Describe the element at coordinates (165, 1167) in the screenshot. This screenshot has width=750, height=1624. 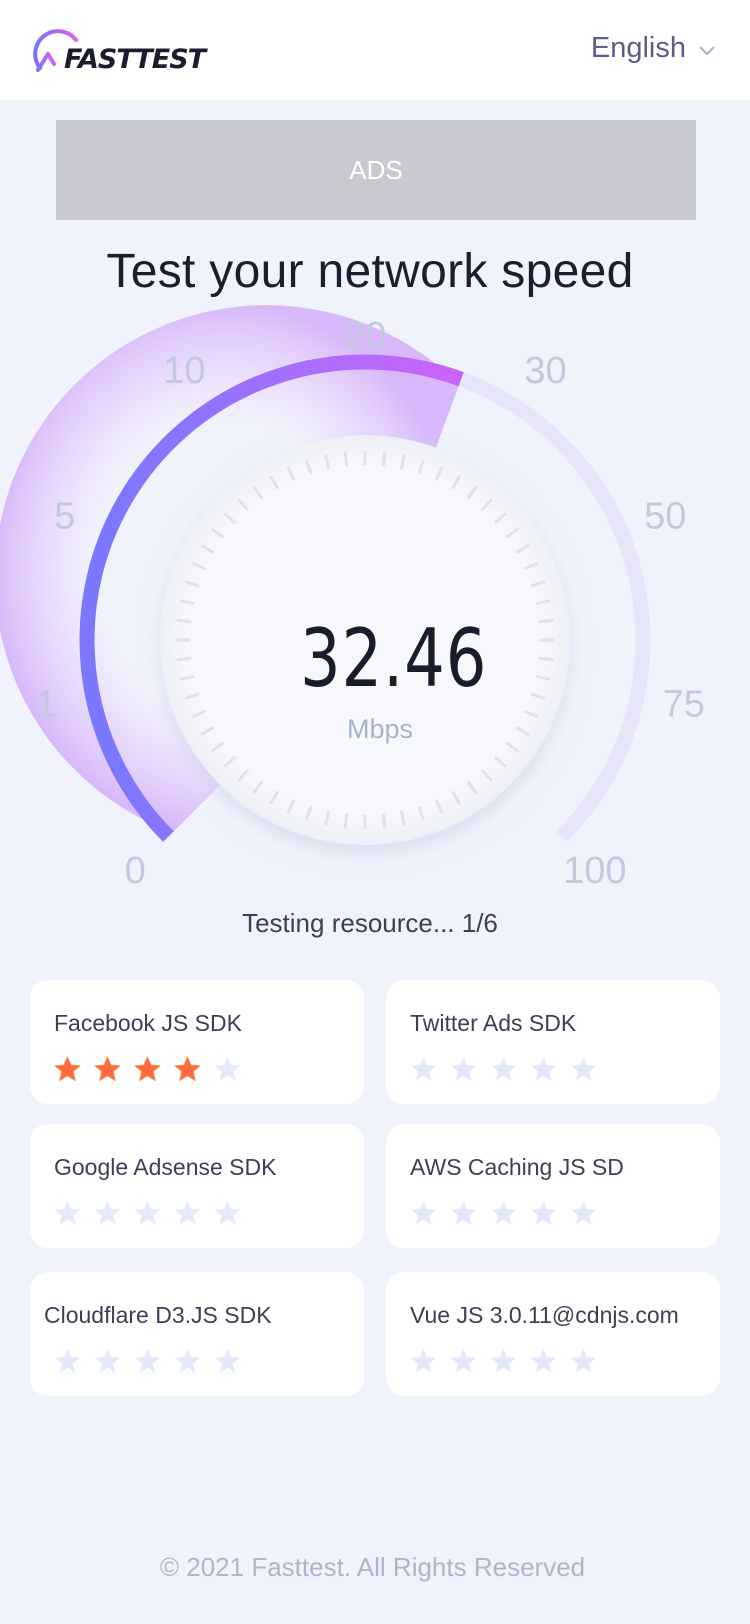
I see `resource-name: Google Adsense SDK` at that location.